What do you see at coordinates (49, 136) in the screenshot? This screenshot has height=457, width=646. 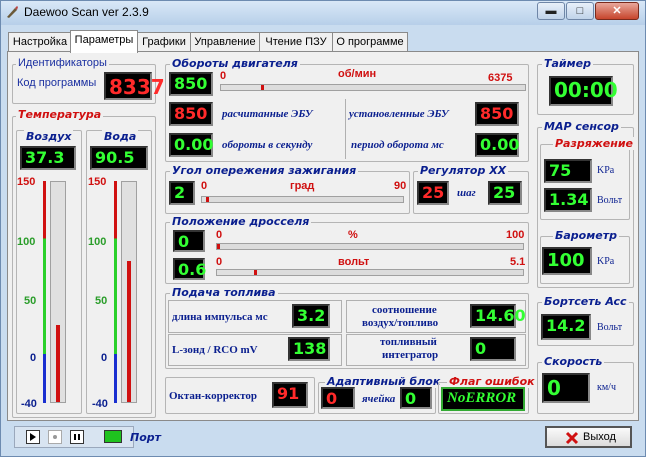 I see `air-label: Воздух` at bounding box center [49, 136].